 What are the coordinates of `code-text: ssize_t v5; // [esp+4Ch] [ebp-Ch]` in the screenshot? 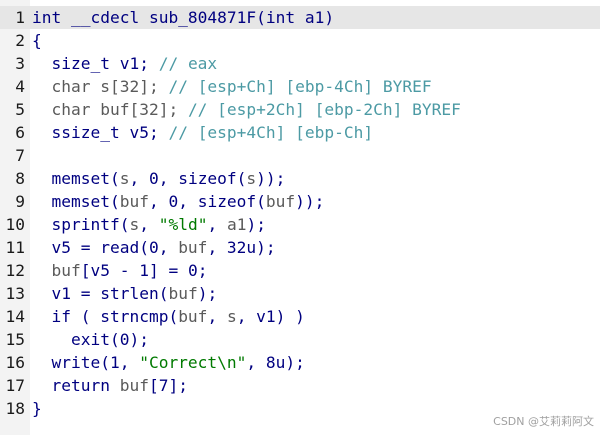 It's located at (202, 132).